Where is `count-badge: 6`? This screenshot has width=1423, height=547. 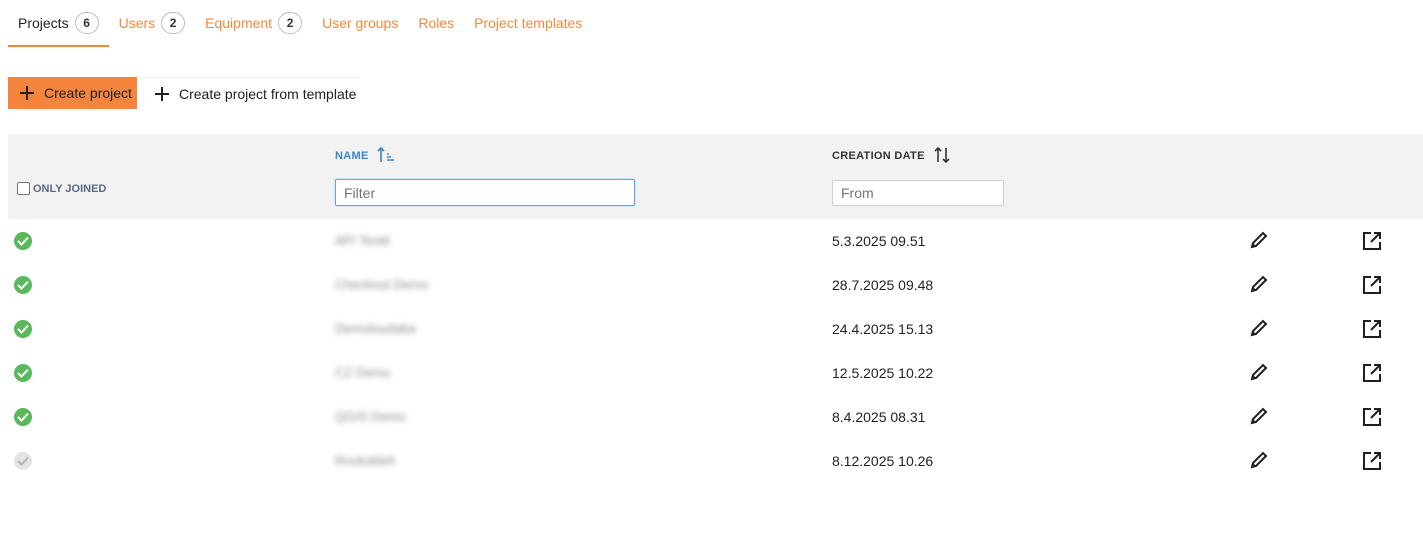 count-badge: 6 is located at coordinates (86, 23).